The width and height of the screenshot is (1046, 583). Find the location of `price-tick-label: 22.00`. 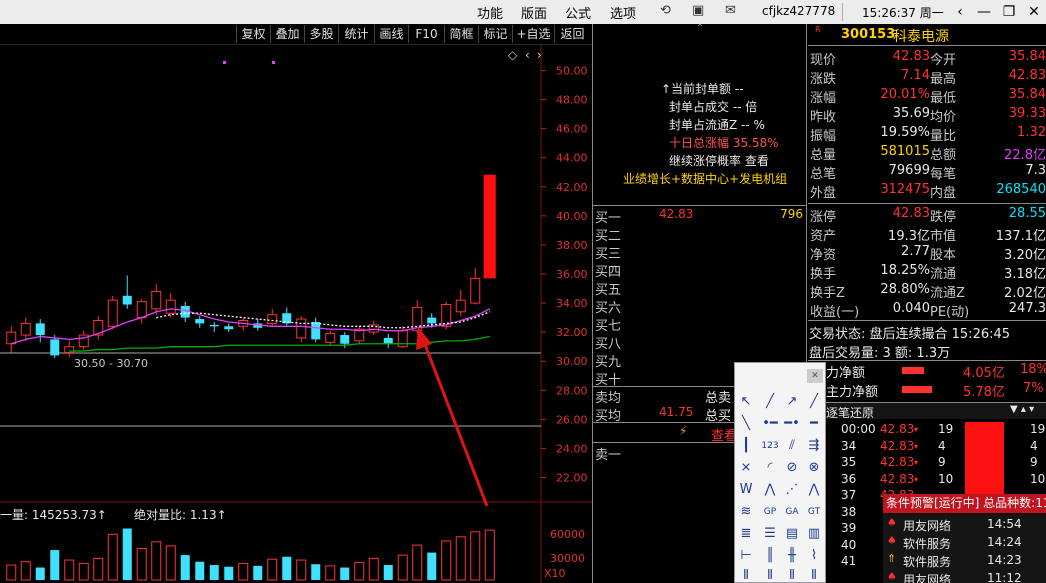

price-tick-label: 22.00 is located at coordinates (572, 477).